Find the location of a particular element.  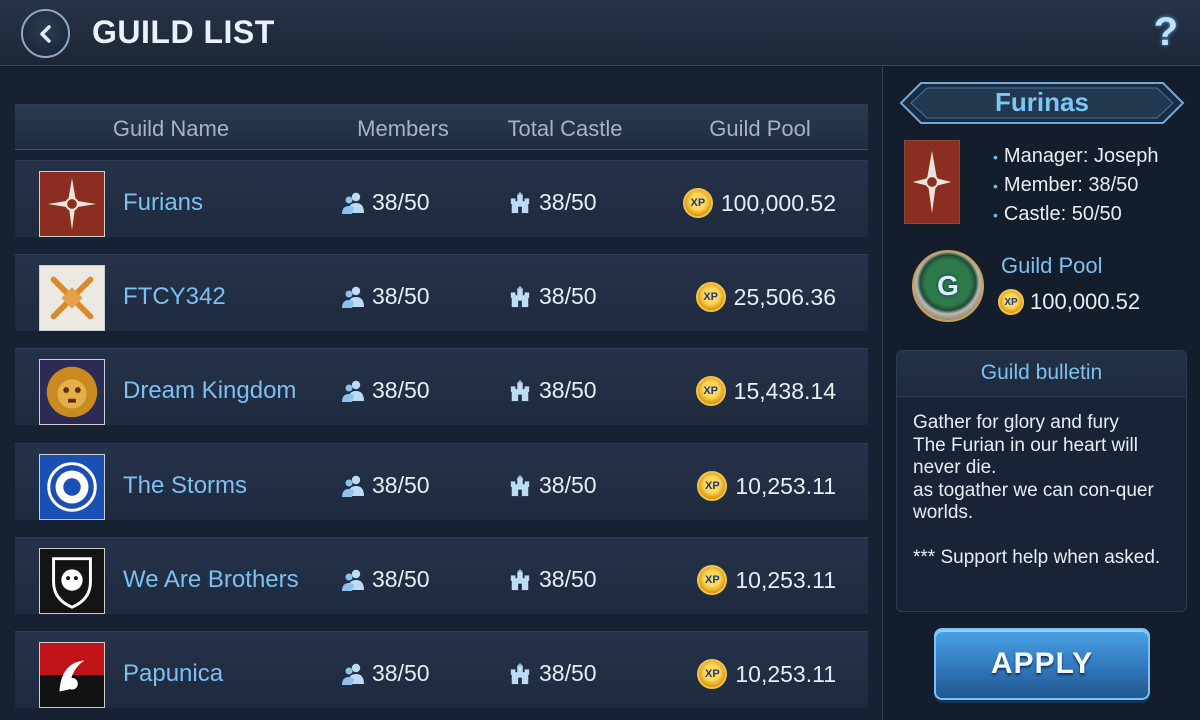

guild-name-banner: Furinas is located at coordinates (1042, 103).